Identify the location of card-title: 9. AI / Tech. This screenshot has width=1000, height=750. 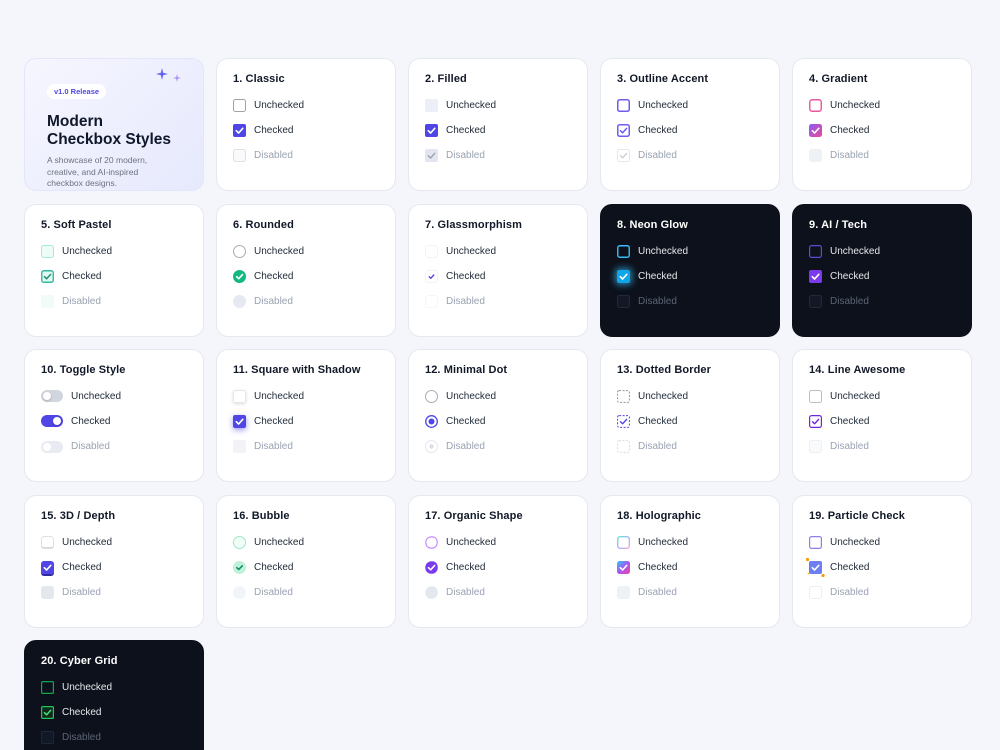
(838, 225).